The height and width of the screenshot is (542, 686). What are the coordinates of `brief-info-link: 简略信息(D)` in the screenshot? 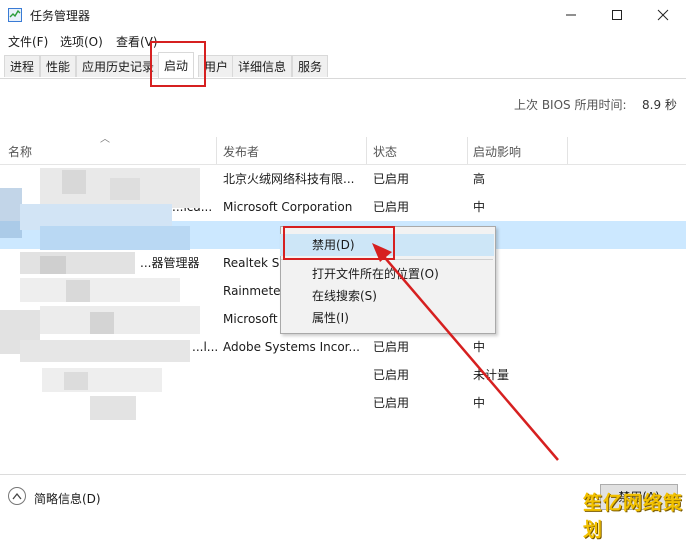 It's located at (67, 498).